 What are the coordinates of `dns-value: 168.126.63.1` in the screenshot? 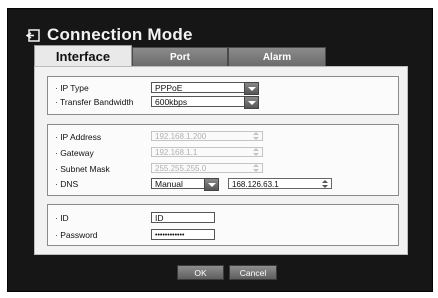 It's located at (255, 184).